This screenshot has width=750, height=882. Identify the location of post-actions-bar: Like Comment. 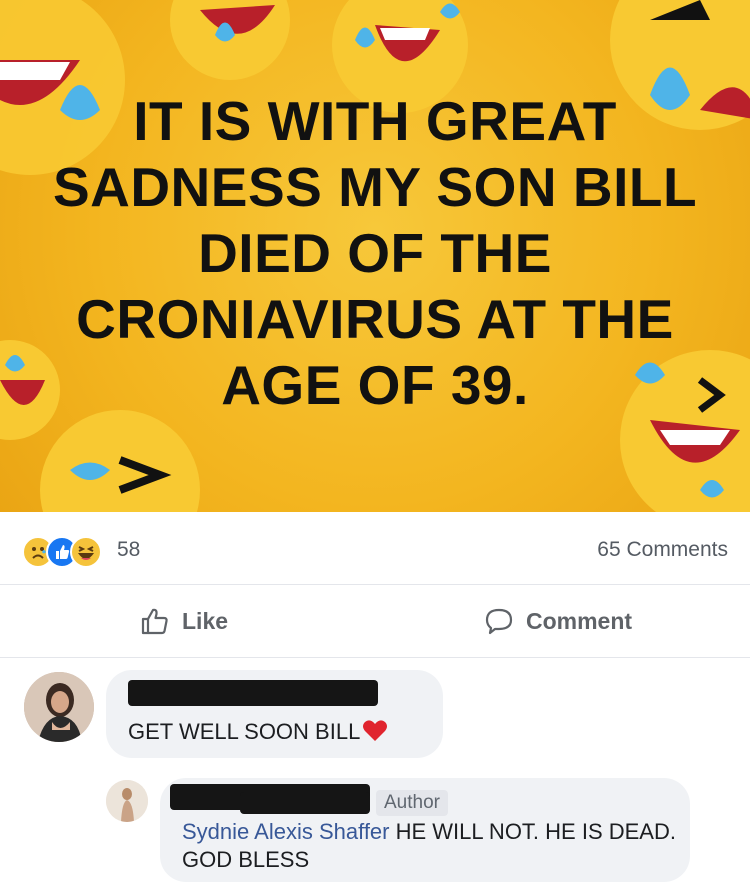
(375, 621).